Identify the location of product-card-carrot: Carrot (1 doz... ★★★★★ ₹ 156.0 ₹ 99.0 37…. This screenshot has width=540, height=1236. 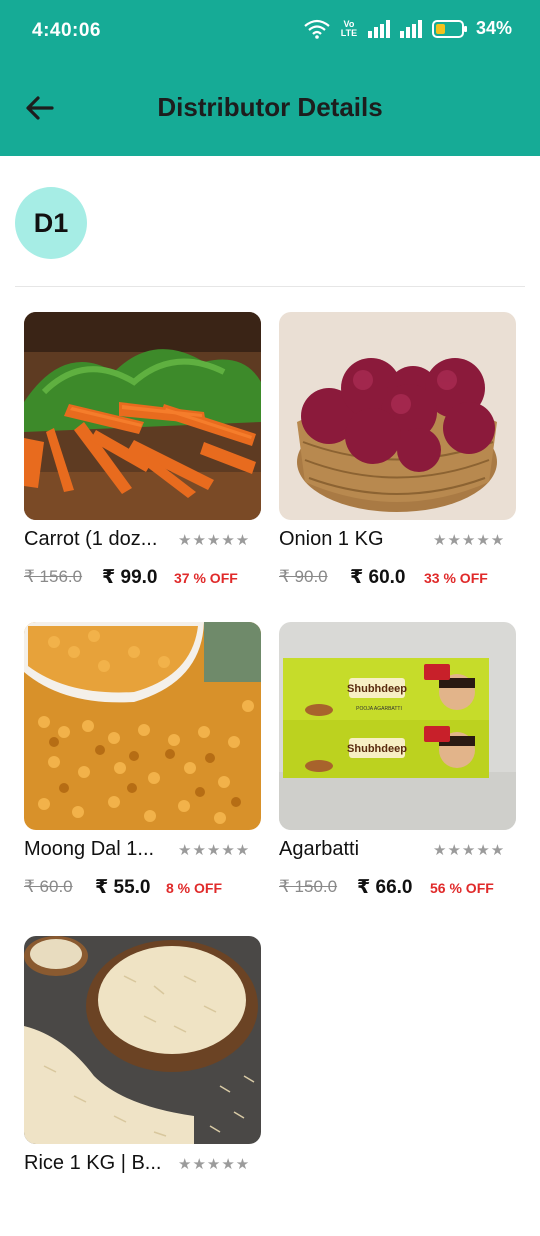
(142, 462).